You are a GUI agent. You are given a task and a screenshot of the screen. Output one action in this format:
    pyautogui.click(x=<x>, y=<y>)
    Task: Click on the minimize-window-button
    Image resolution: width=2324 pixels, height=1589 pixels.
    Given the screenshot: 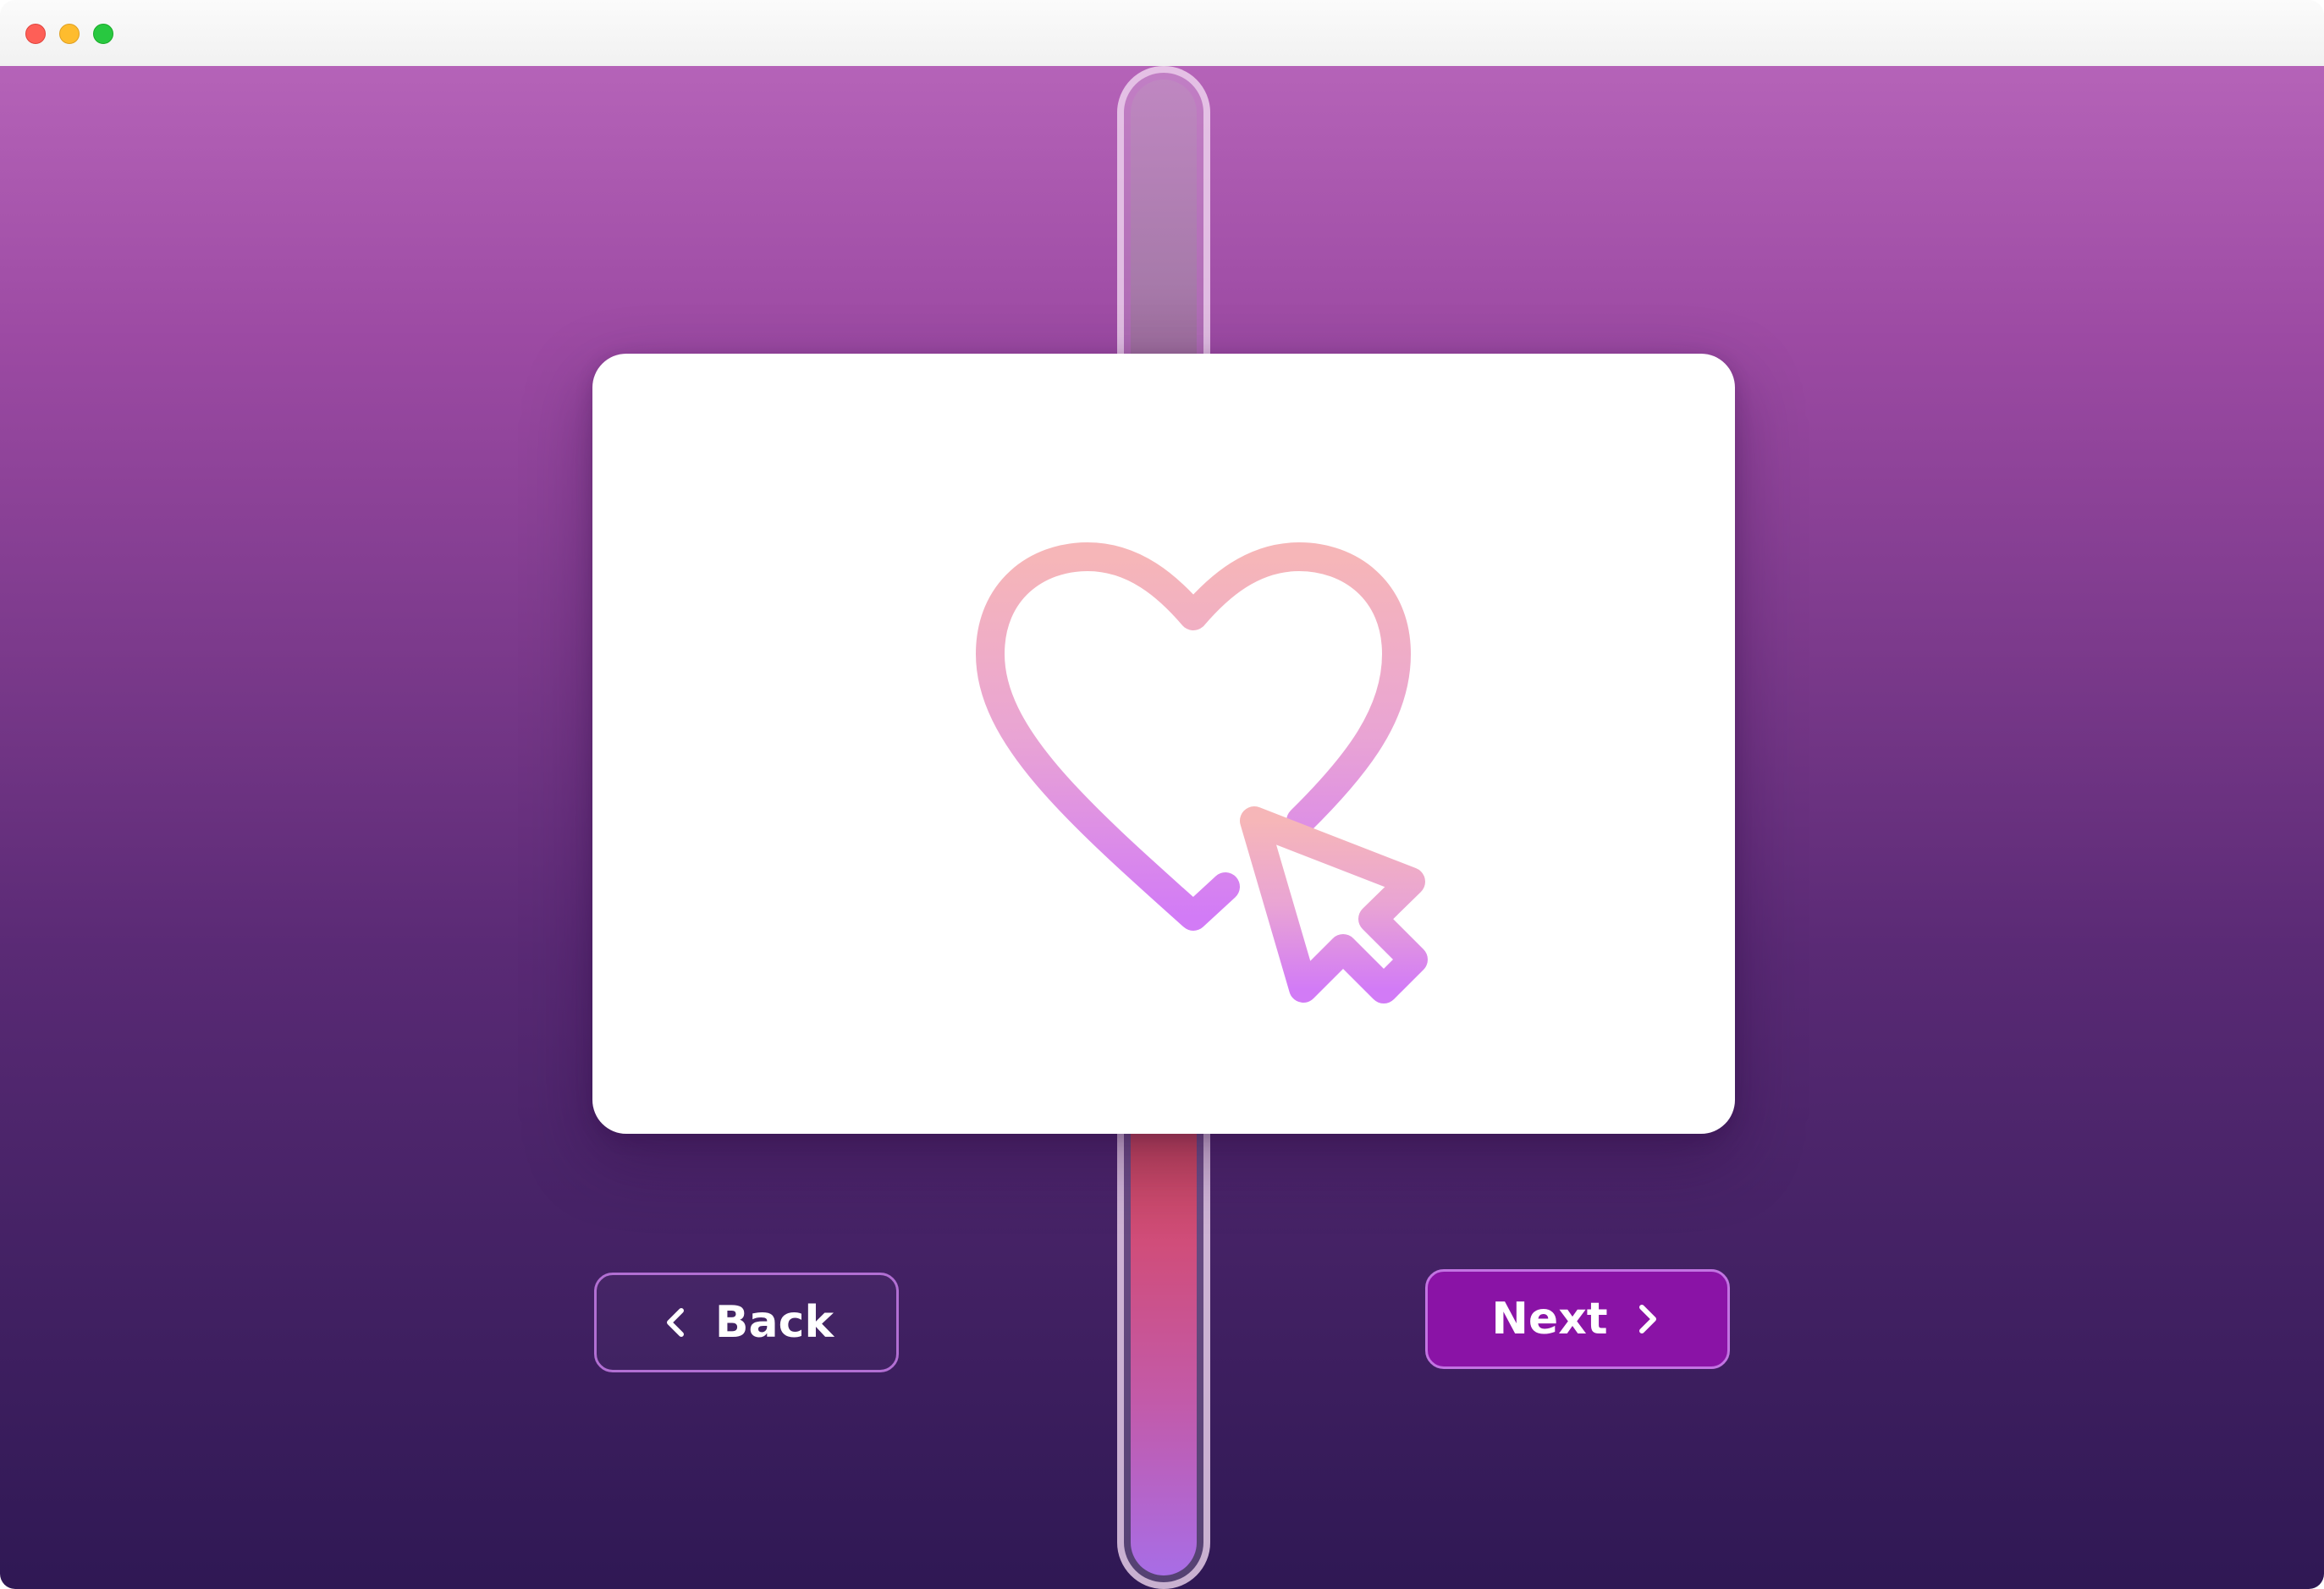 What is the action you would take?
    pyautogui.click(x=69, y=34)
    